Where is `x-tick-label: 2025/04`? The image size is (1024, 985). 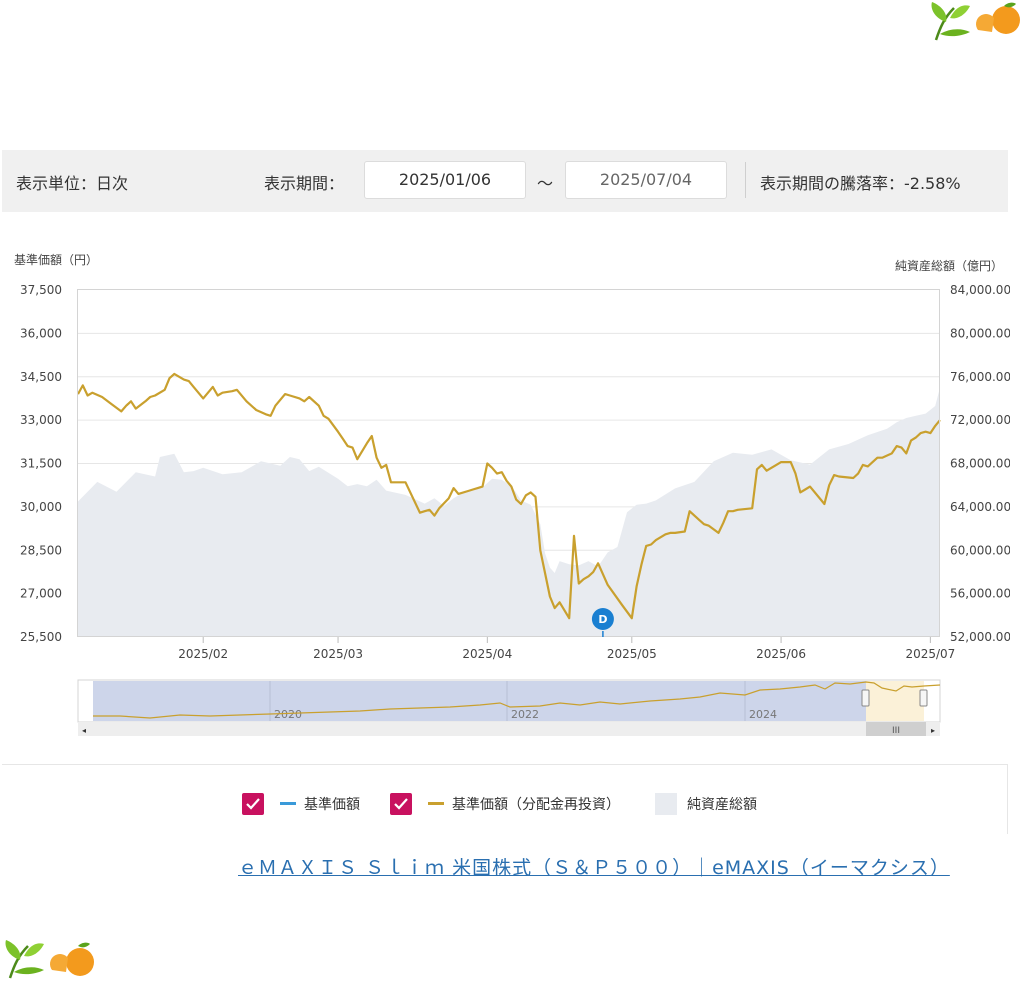 x-tick-label: 2025/04 is located at coordinates (487, 654).